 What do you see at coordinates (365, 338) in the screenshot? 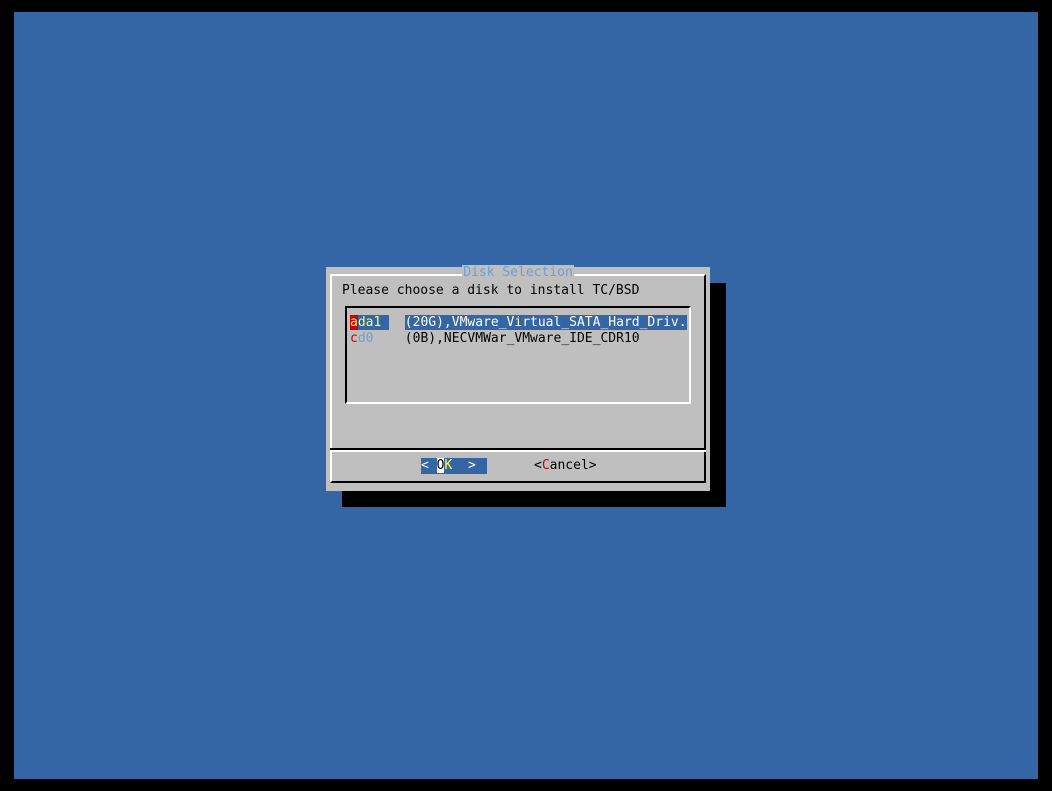
I see `disk-item-tag: d0` at bounding box center [365, 338].